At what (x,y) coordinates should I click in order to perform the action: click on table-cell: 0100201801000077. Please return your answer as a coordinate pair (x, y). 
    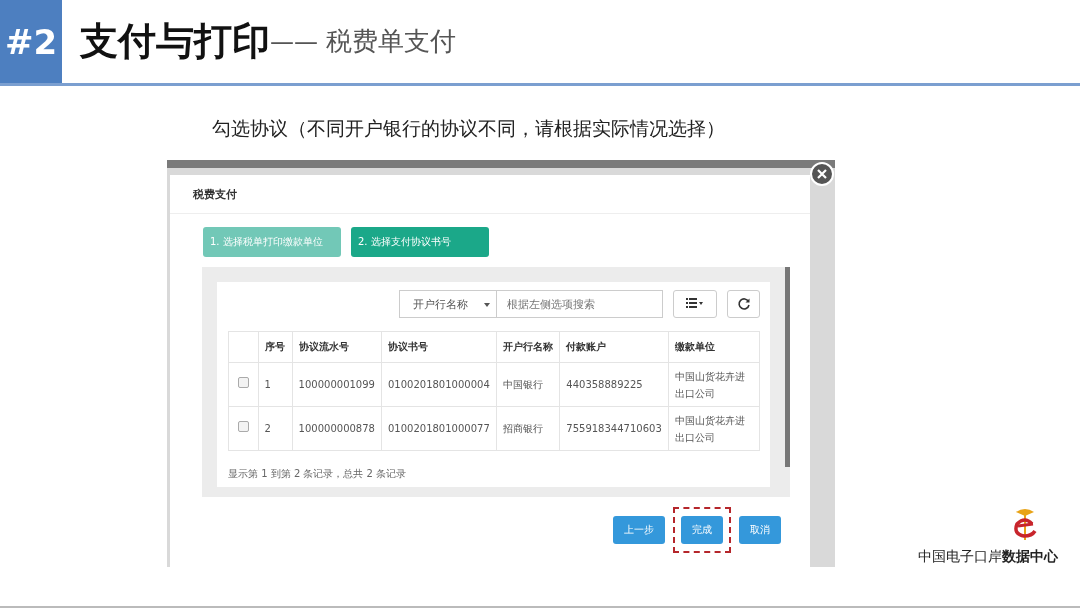
    Looking at the image, I should click on (439, 428).